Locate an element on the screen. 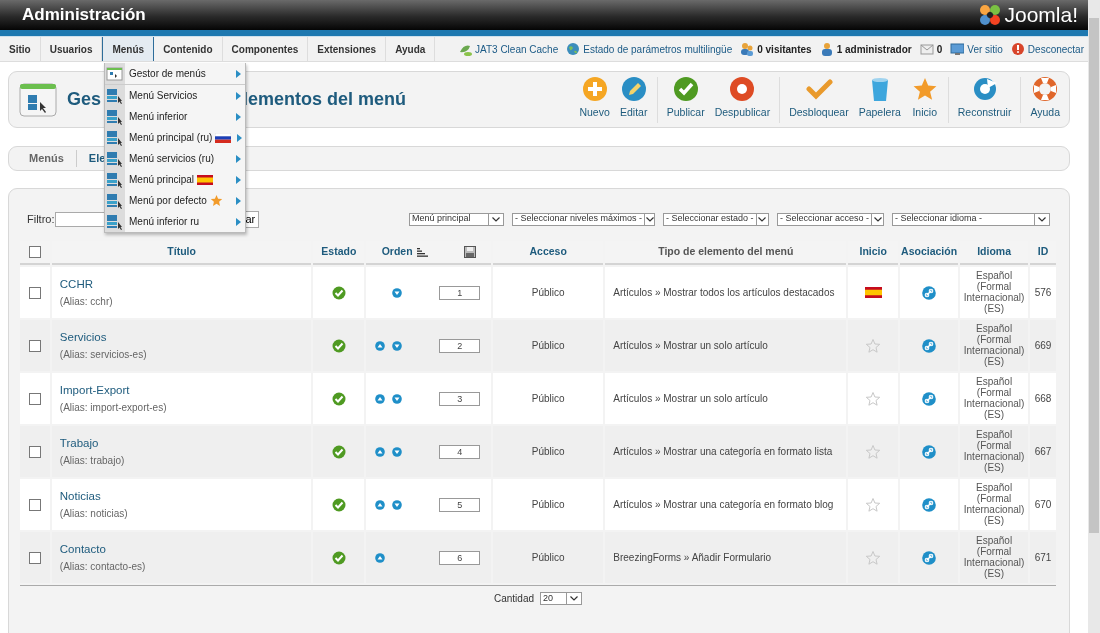 The image size is (1100, 633). dropdown-field: - Seleccionar idioma - is located at coordinates (971, 219).